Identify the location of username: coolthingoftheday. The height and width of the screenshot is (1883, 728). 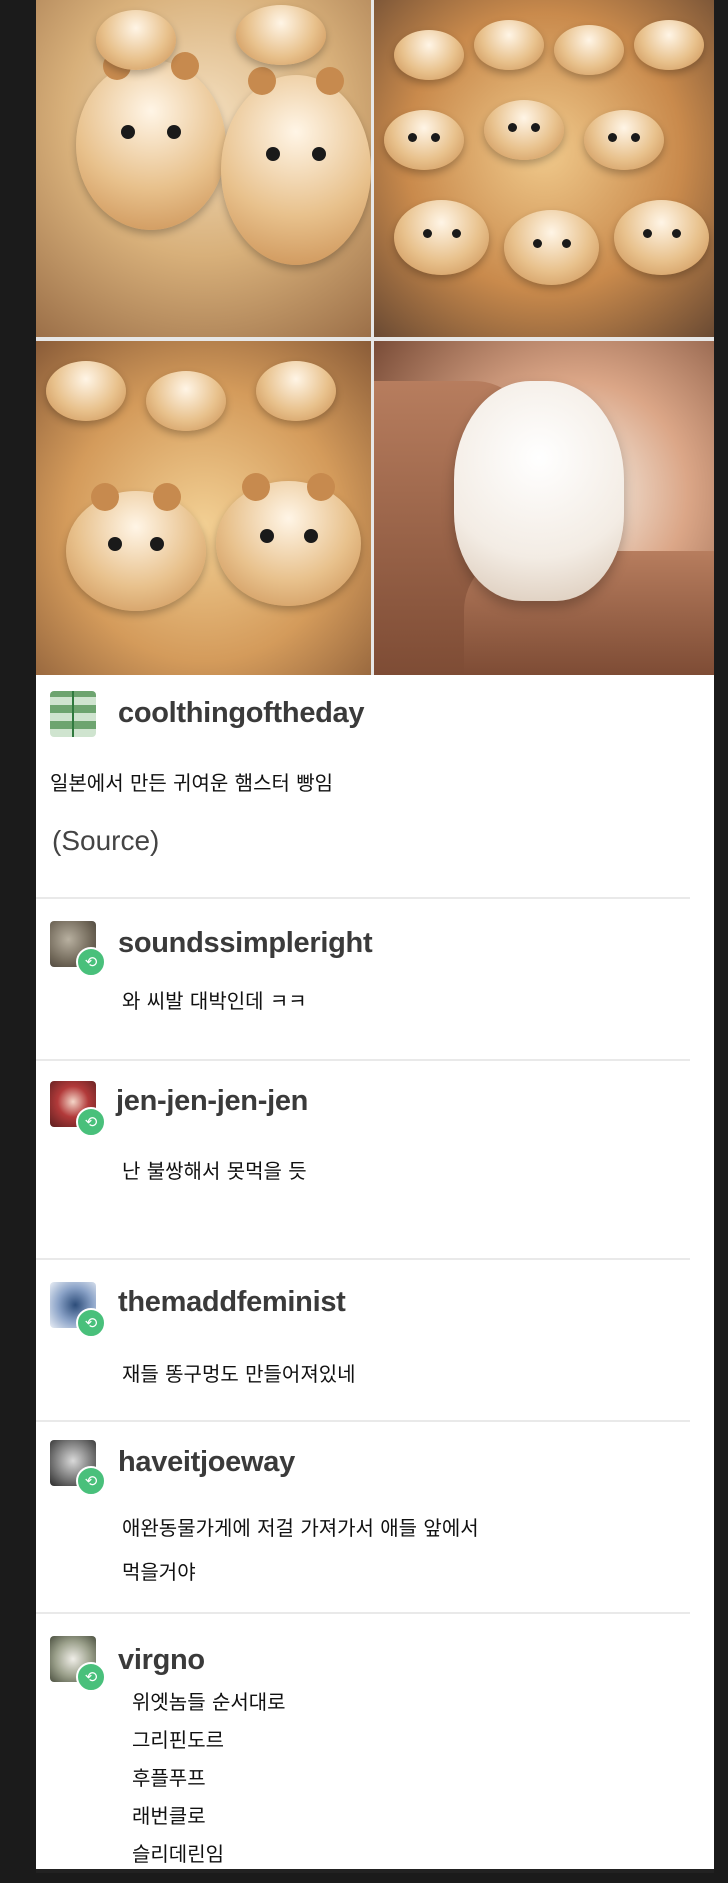
(241, 713).